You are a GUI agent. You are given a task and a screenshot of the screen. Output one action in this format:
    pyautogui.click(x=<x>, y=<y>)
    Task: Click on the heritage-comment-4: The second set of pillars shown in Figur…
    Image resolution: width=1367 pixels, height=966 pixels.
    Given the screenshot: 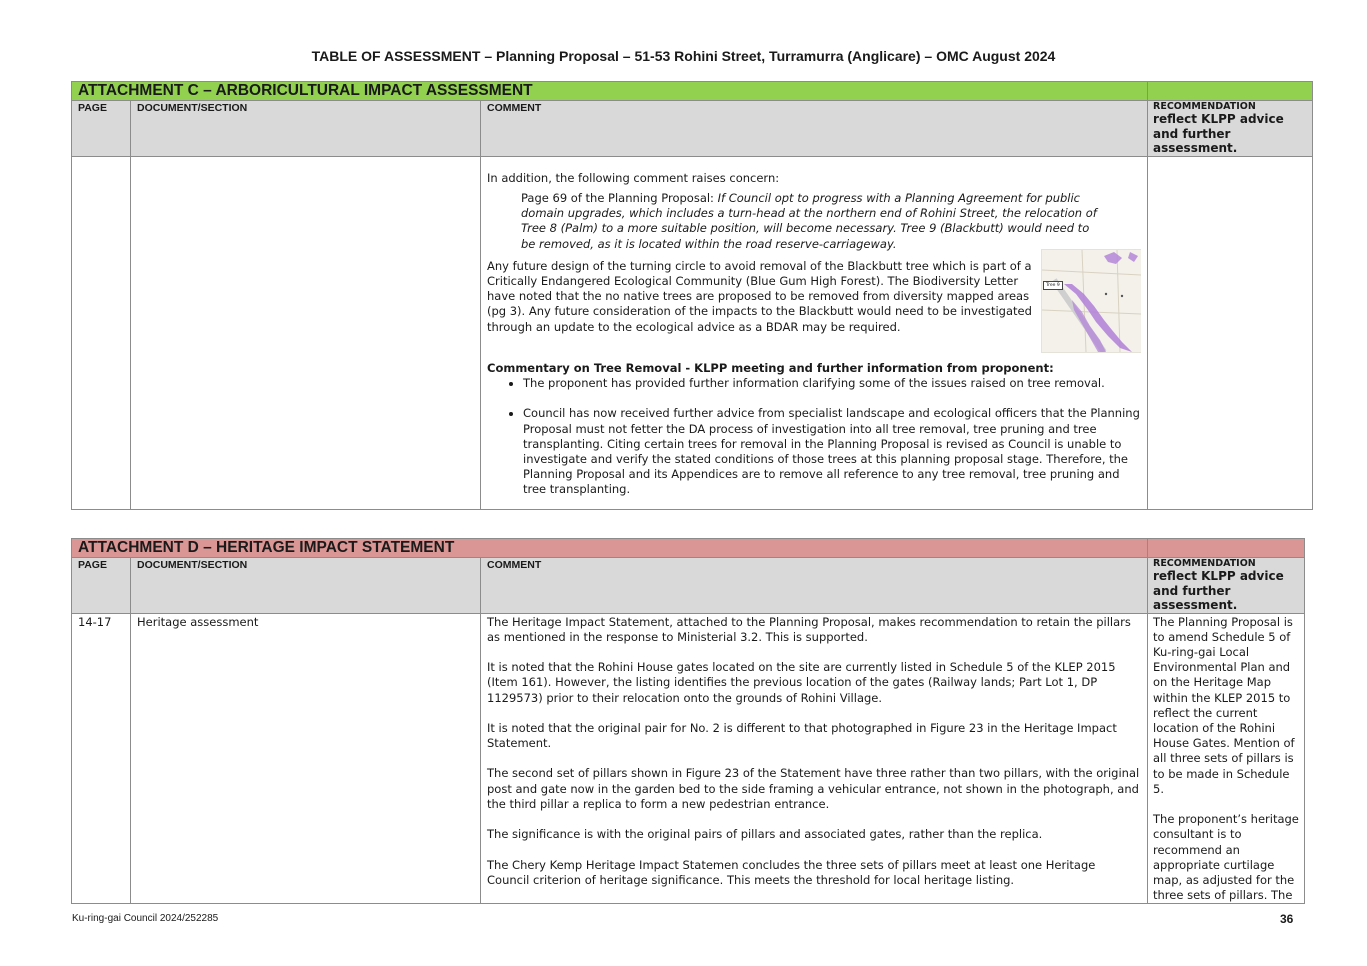 What is the action you would take?
    pyautogui.click(x=813, y=788)
    